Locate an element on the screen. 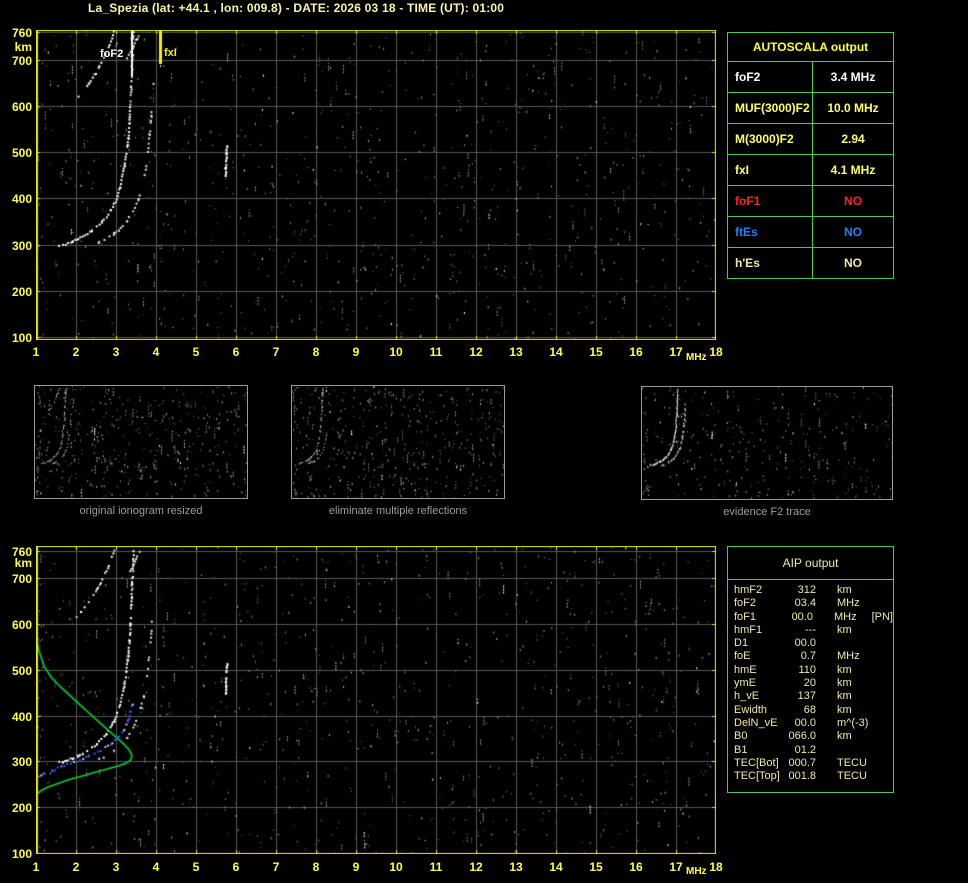 The image size is (968, 883). aip-label: D1 is located at coordinates (741, 643).